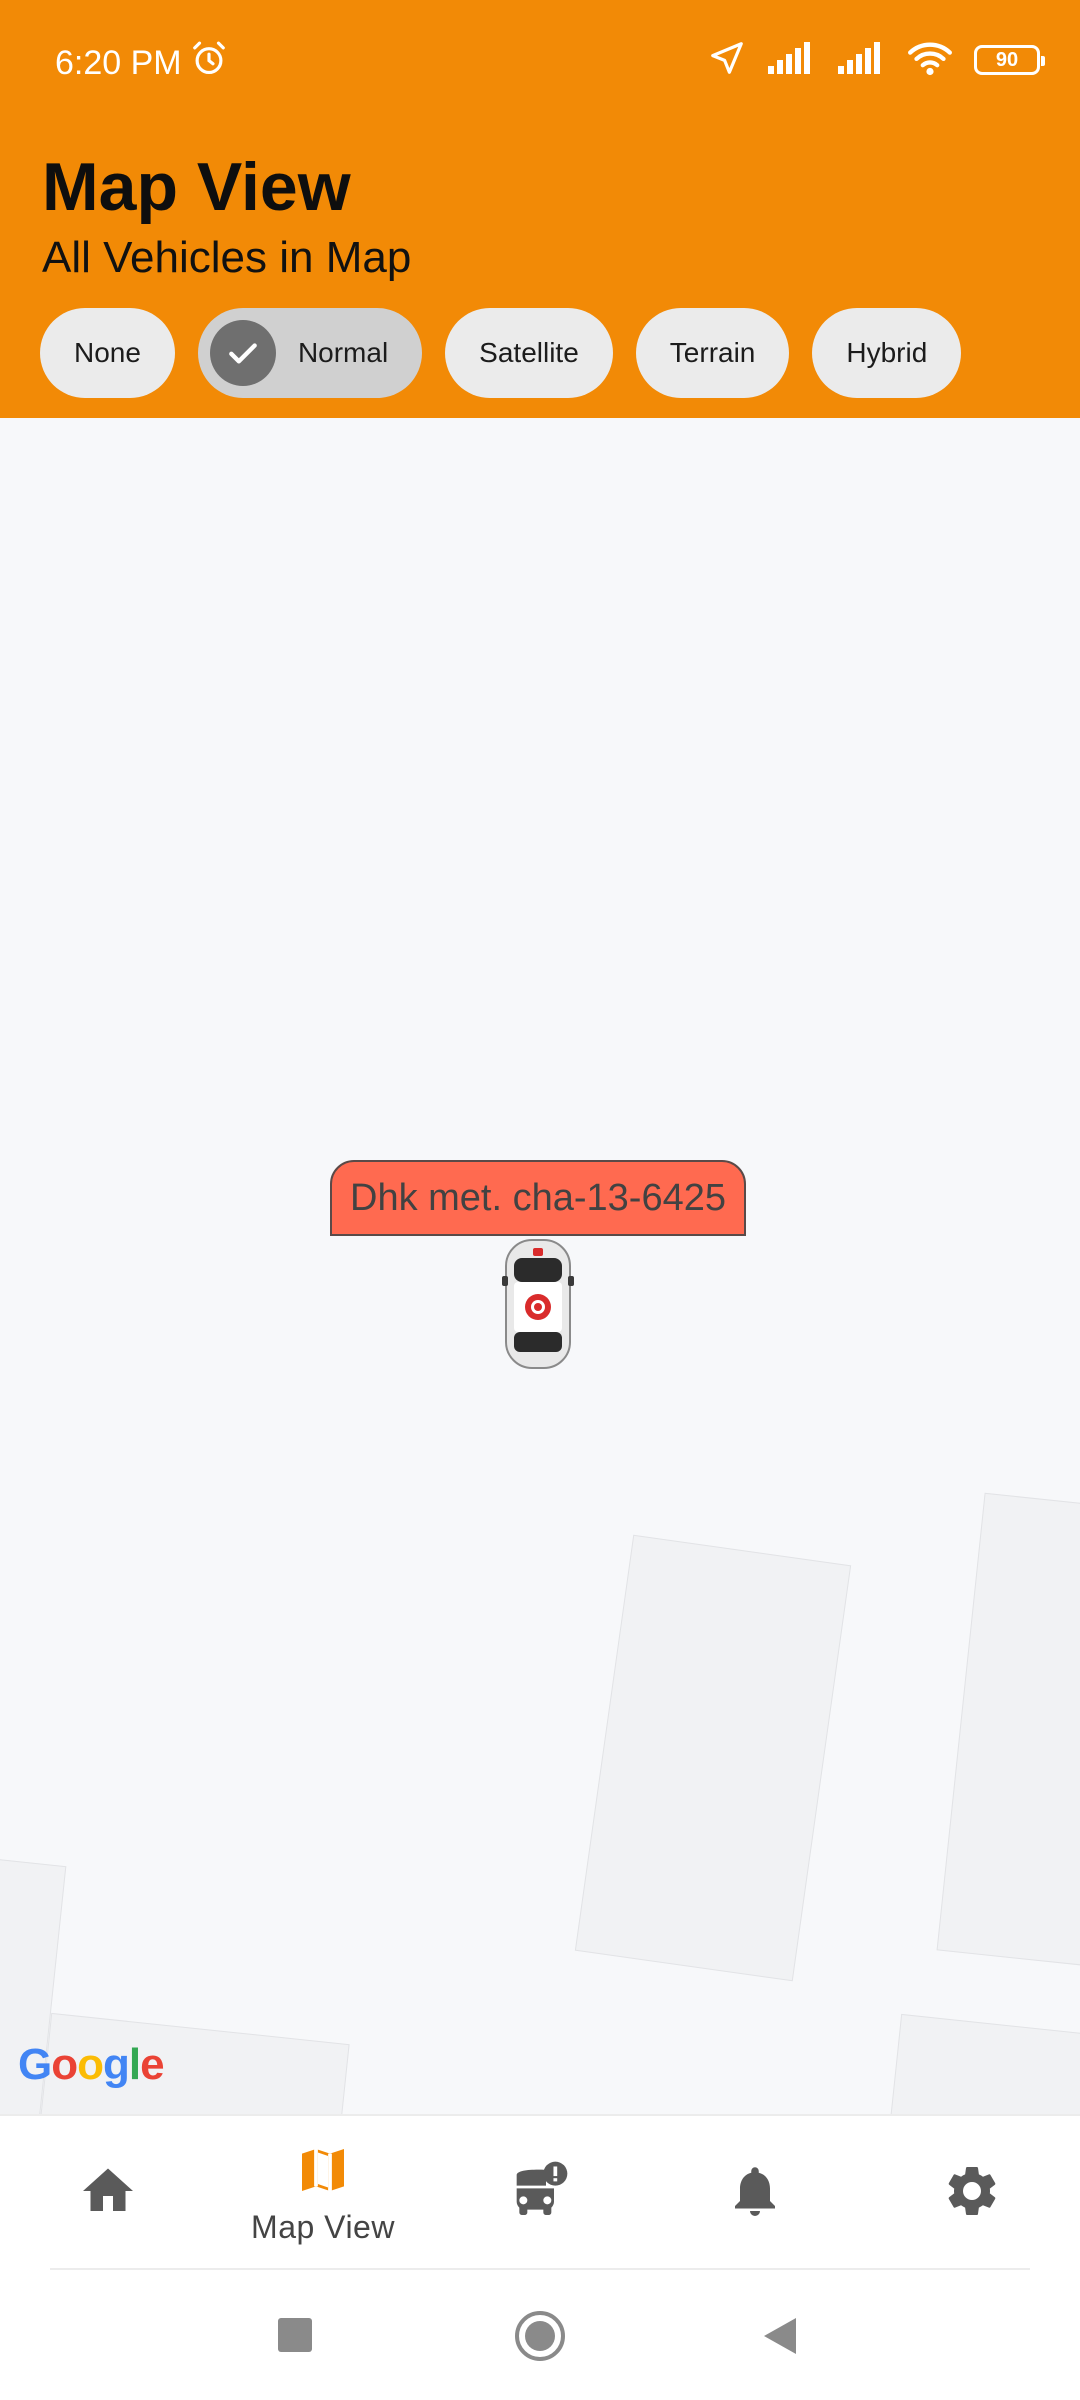 The height and width of the screenshot is (2400, 1080). I want to click on bell-icon, so click(755, 2193).